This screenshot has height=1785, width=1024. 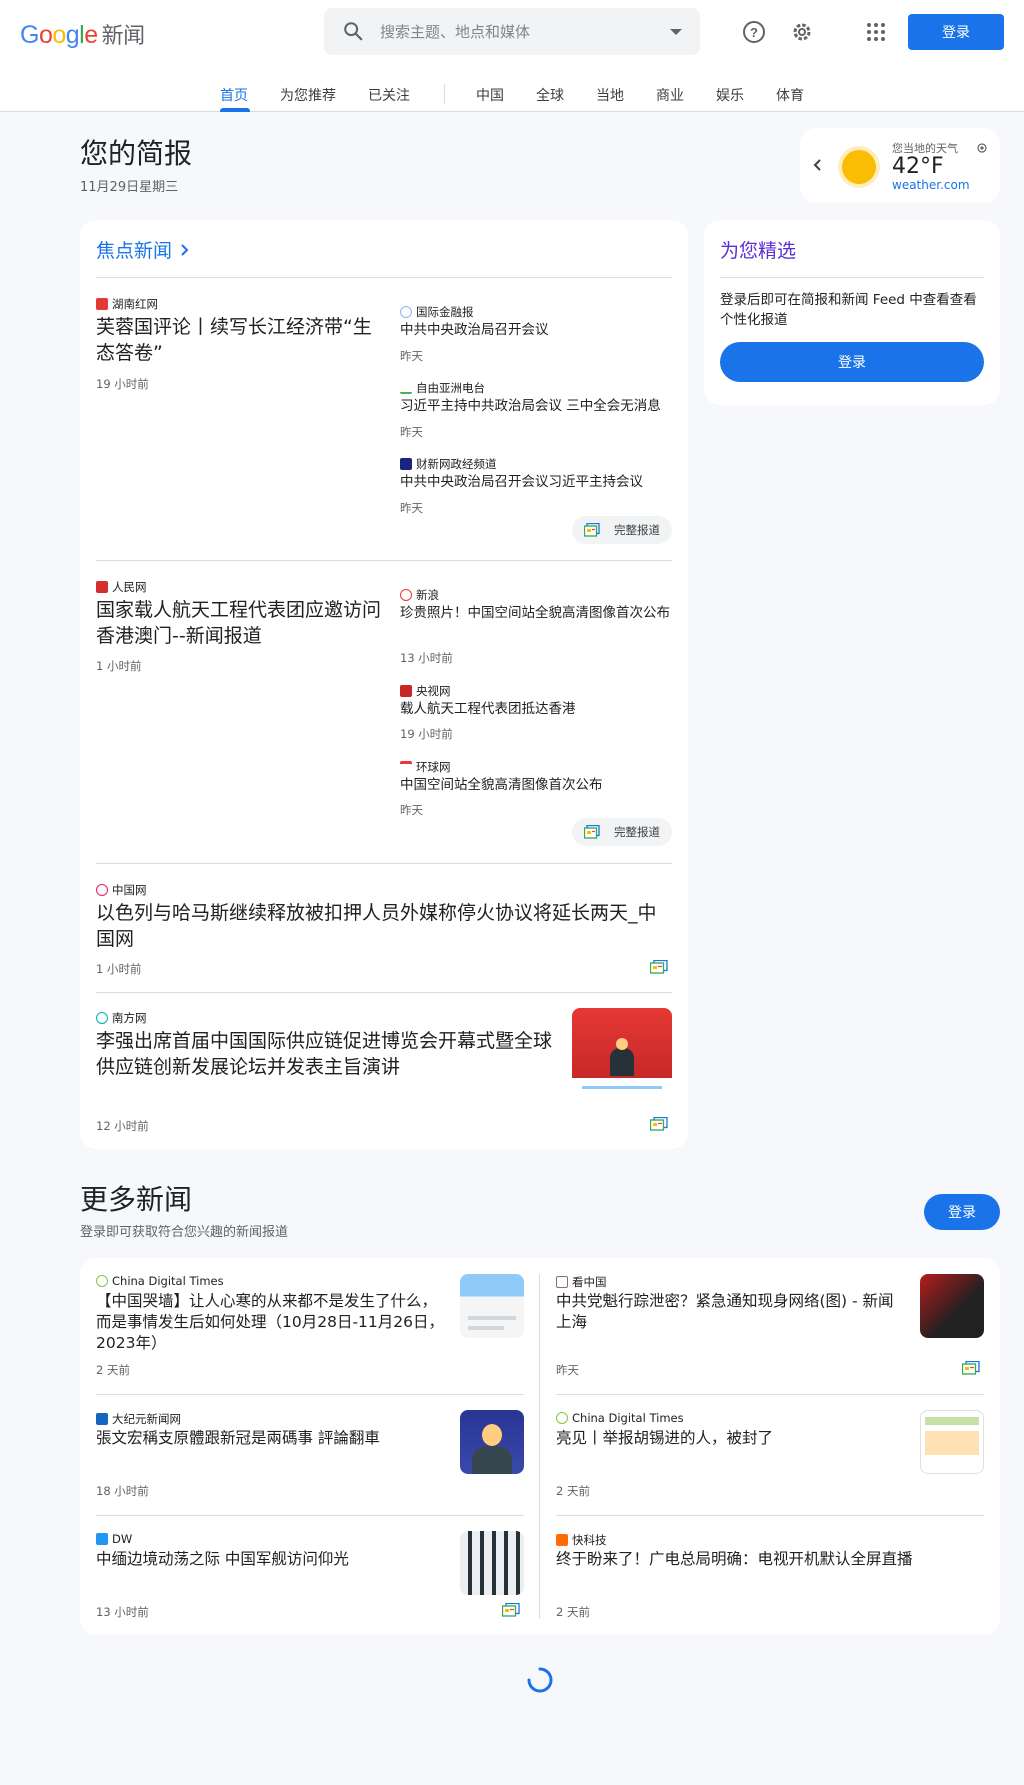 What do you see at coordinates (353, 31) in the screenshot?
I see `search-icon` at bounding box center [353, 31].